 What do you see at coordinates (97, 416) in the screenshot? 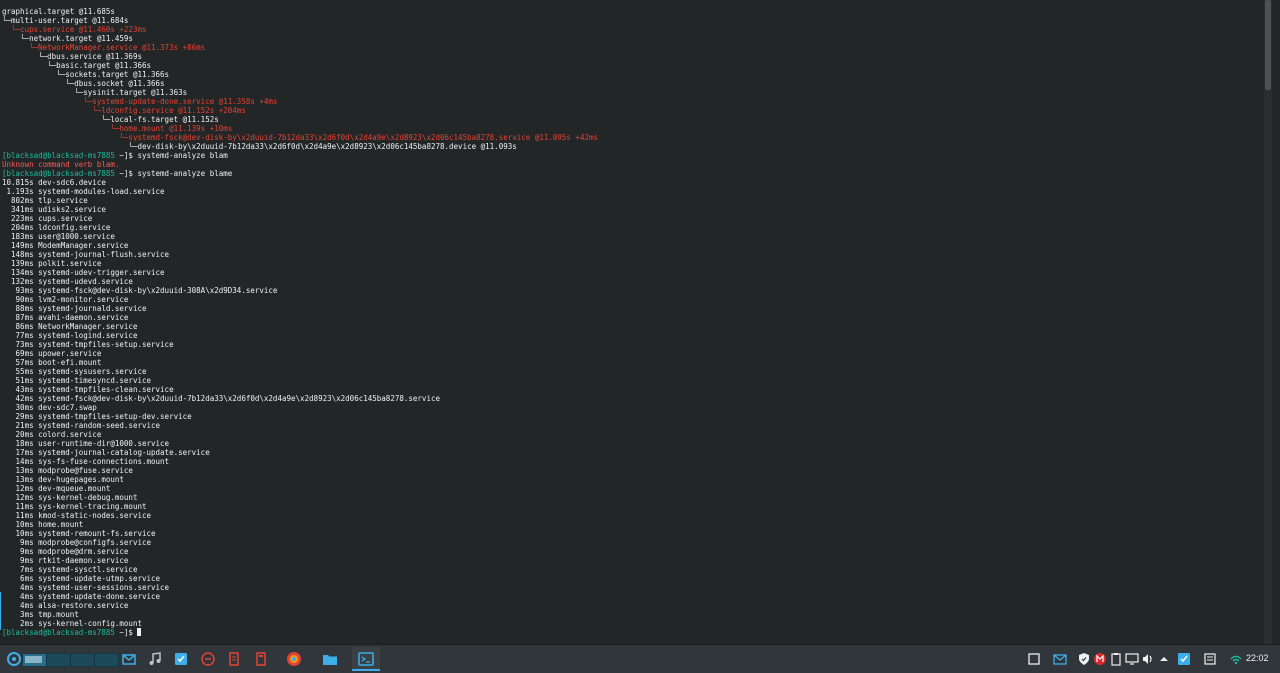
I see `terminal-line: 29ms systemd-tmpfiles-setup-dev.service` at bounding box center [97, 416].